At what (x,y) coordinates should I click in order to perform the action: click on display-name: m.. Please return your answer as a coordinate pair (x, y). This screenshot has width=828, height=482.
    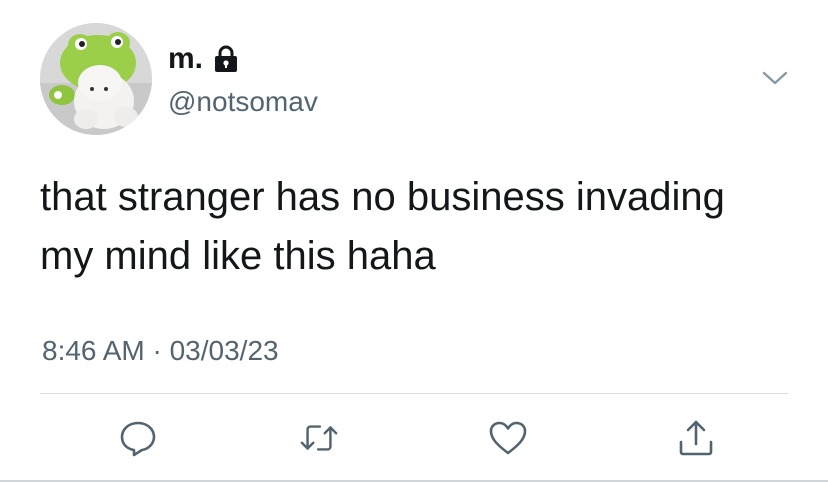
    Looking at the image, I should click on (185, 59).